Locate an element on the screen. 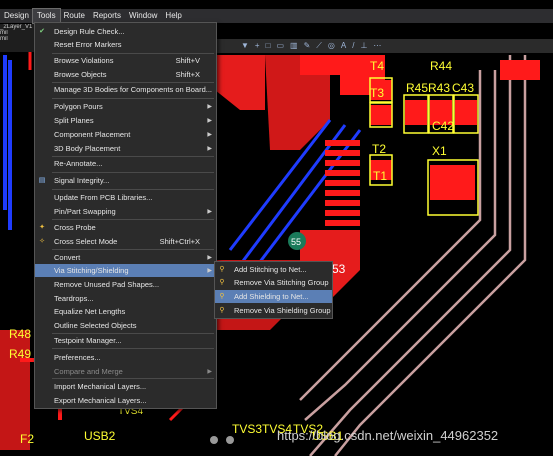 Image resolution: width=553 pixels, height=456 pixels. pcb-label-r43: R43 is located at coordinates (439, 88).